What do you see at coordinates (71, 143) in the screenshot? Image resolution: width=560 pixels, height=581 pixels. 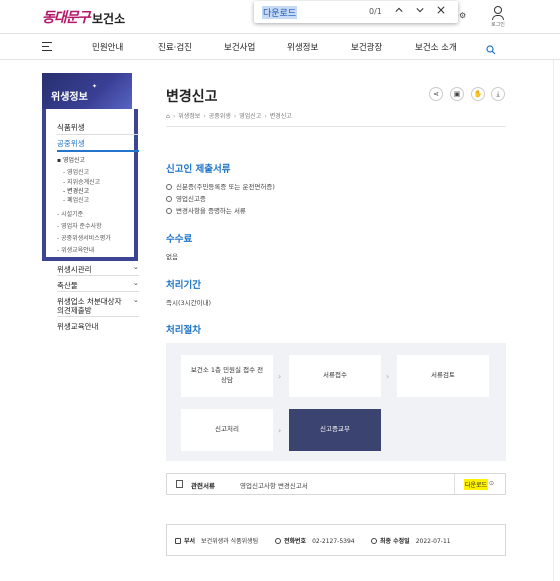 I see `sidebar-item-public: 공중위생` at bounding box center [71, 143].